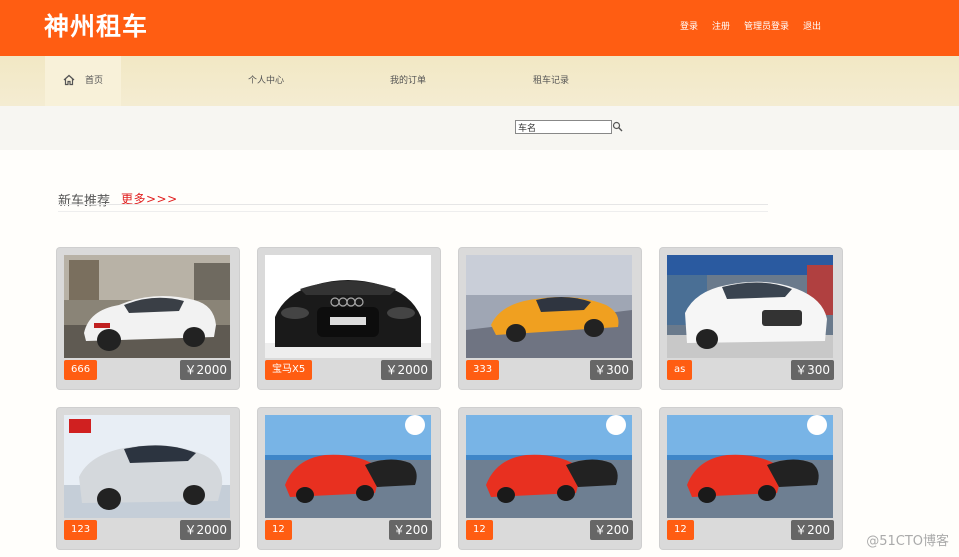 The image size is (959, 557). Describe the element at coordinates (766, 25) in the screenshot. I see `admin-login-link: 管理员登录` at that location.